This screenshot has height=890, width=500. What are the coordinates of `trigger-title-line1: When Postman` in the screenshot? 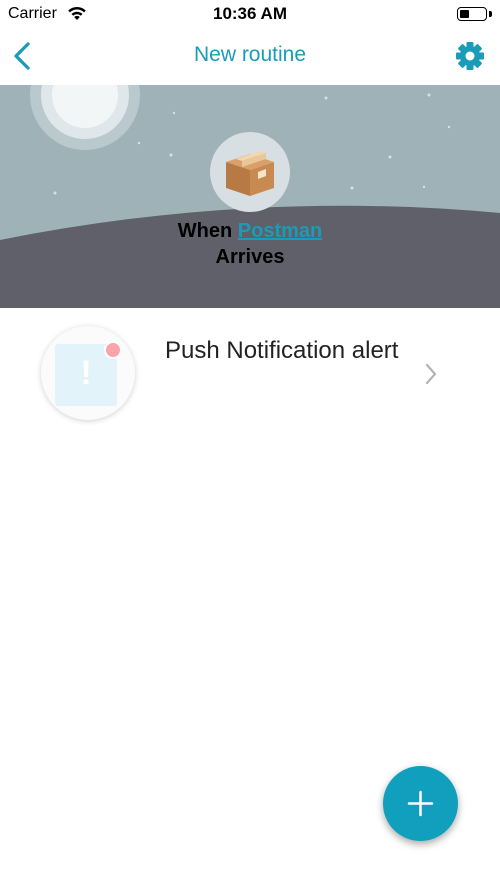 It's located at (250, 231).